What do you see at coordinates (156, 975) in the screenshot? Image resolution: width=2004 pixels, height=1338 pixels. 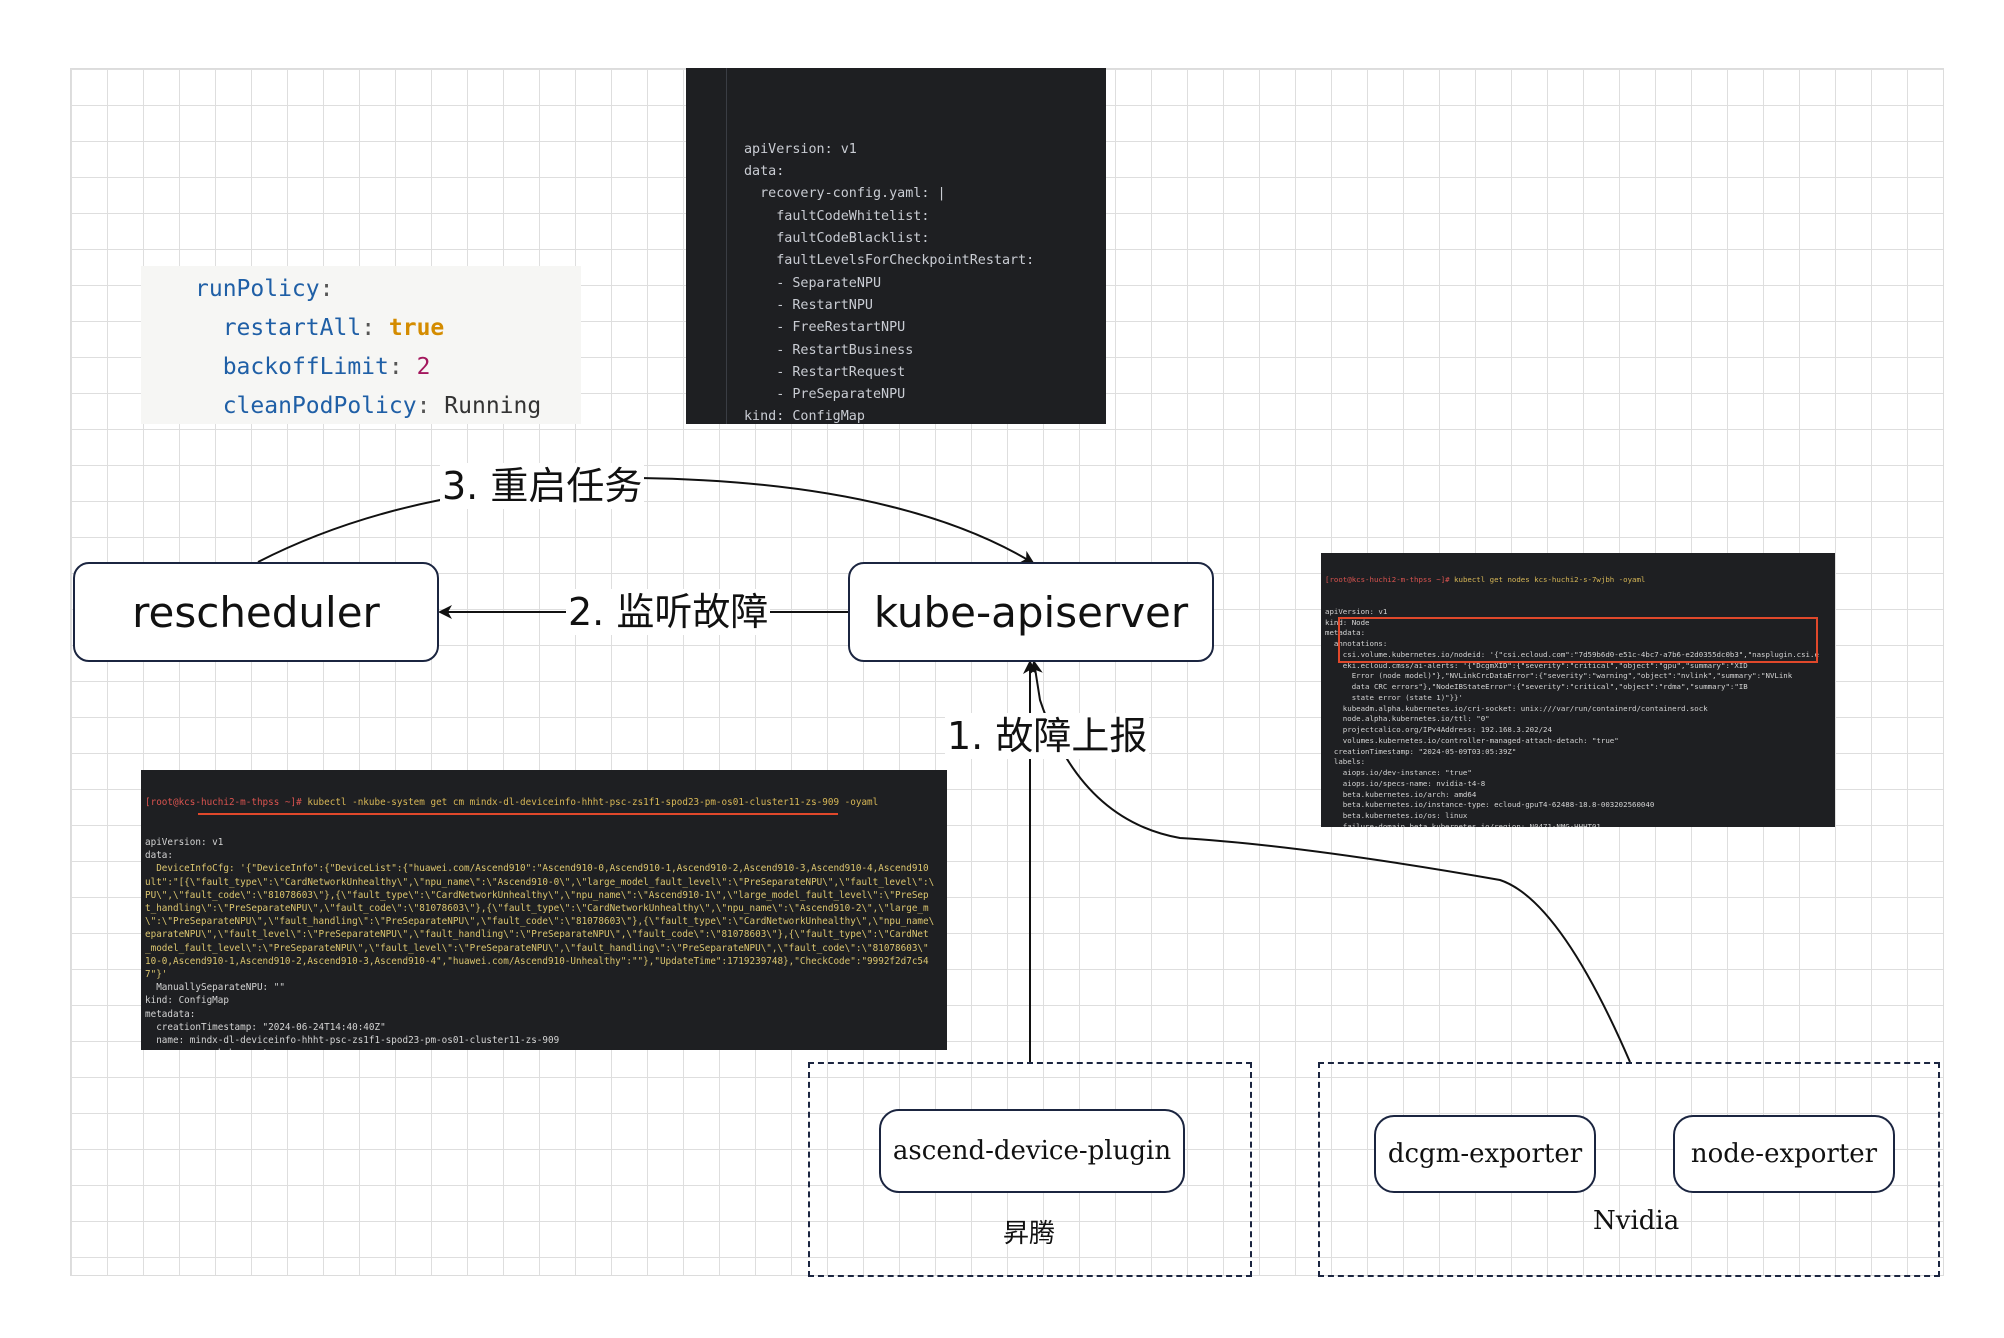 I see `cm-output-line: 7"}'` at bounding box center [156, 975].